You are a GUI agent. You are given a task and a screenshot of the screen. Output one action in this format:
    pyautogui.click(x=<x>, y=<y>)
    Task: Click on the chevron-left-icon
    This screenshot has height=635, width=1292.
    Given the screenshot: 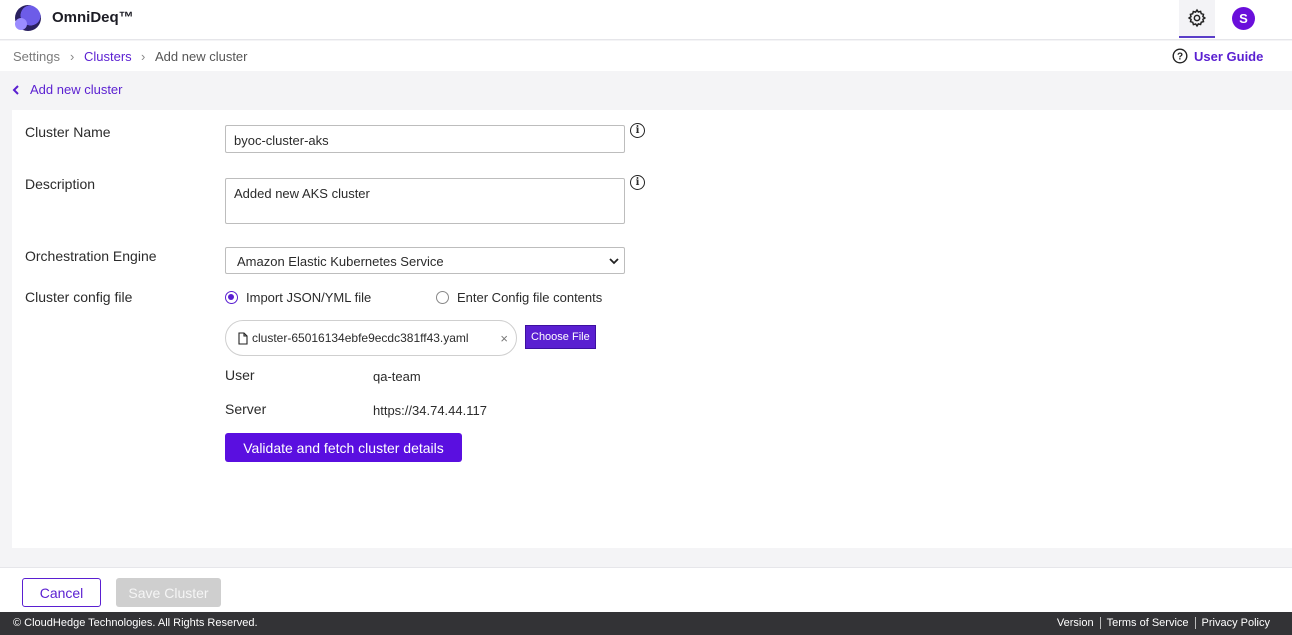 What is the action you would take?
    pyautogui.click(x=15, y=89)
    